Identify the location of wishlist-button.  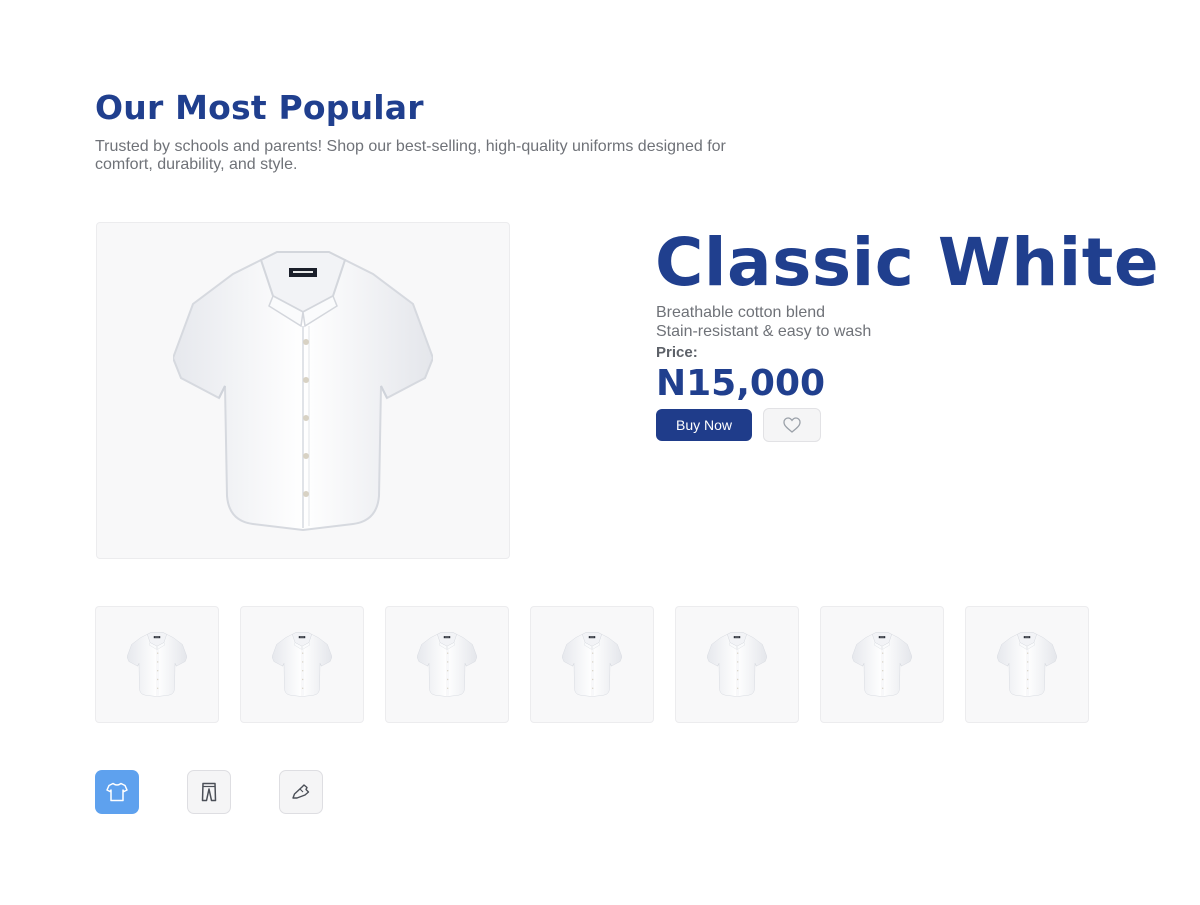
(792, 425).